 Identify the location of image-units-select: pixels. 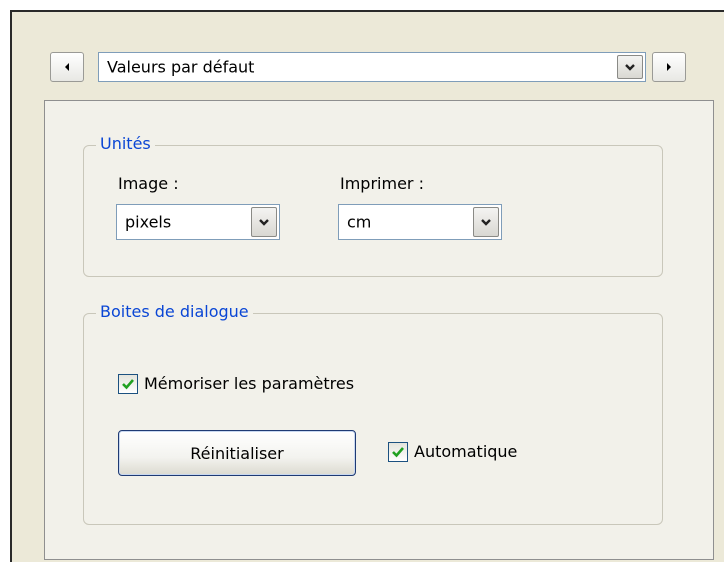
(198, 222).